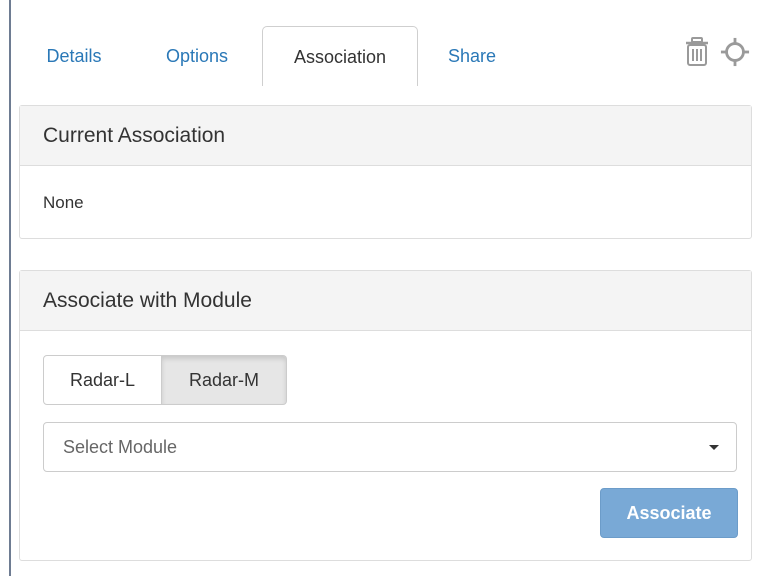 The image size is (761, 576). What do you see at coordinates (385, 136) in the screenshot?
I see `current-association-heading: Current Association` at bounding box center [385, 136].